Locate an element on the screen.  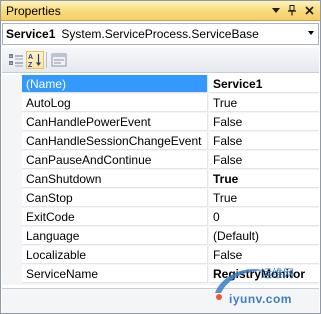
watermark-text: iyunv.com is located at coordinates (260, 299).